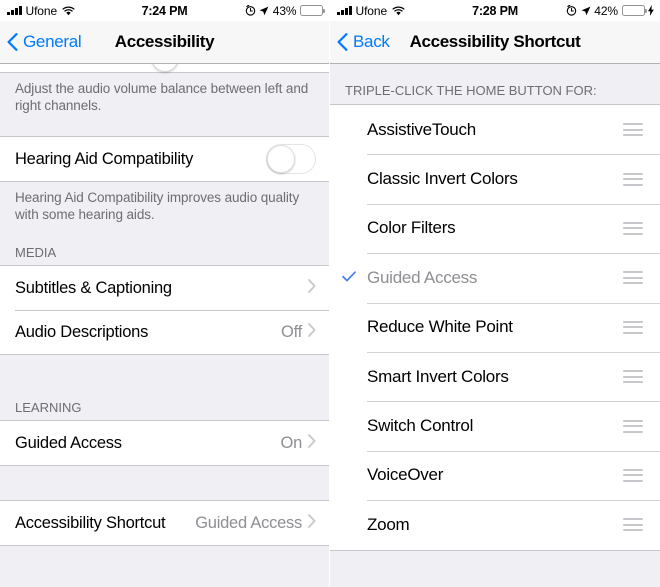 The width and height of the screenshot is (660, 587). Describe the element at coordinates (281, 159) in the screenshot. I see `toggle-knob` at that location.